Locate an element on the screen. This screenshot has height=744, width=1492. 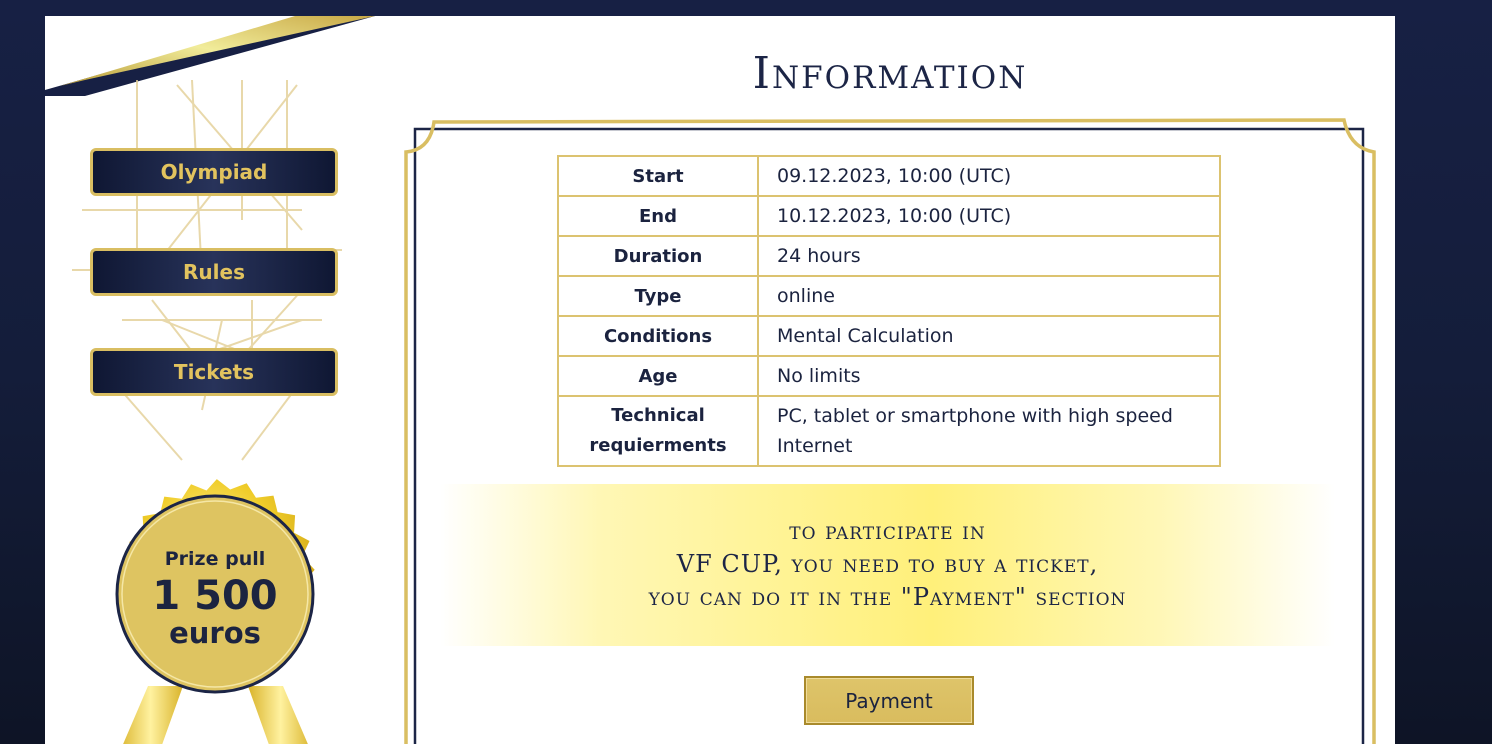
info-key: End is located at coordinates (658, 216).